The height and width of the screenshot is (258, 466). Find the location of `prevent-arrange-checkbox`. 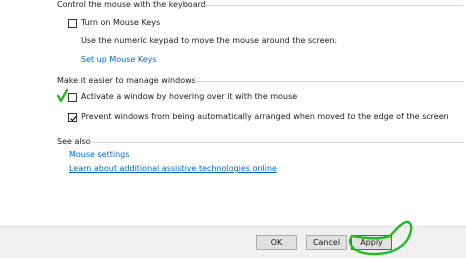

prevent-arrange-checkbox is located at coordinates (72, 117).